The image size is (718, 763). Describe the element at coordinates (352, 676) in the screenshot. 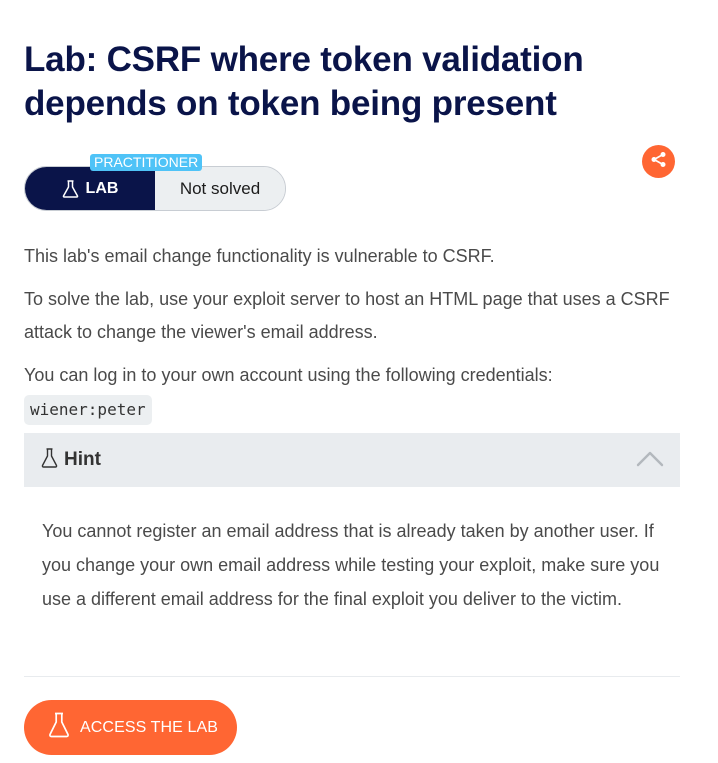

I see `divider` at that location.